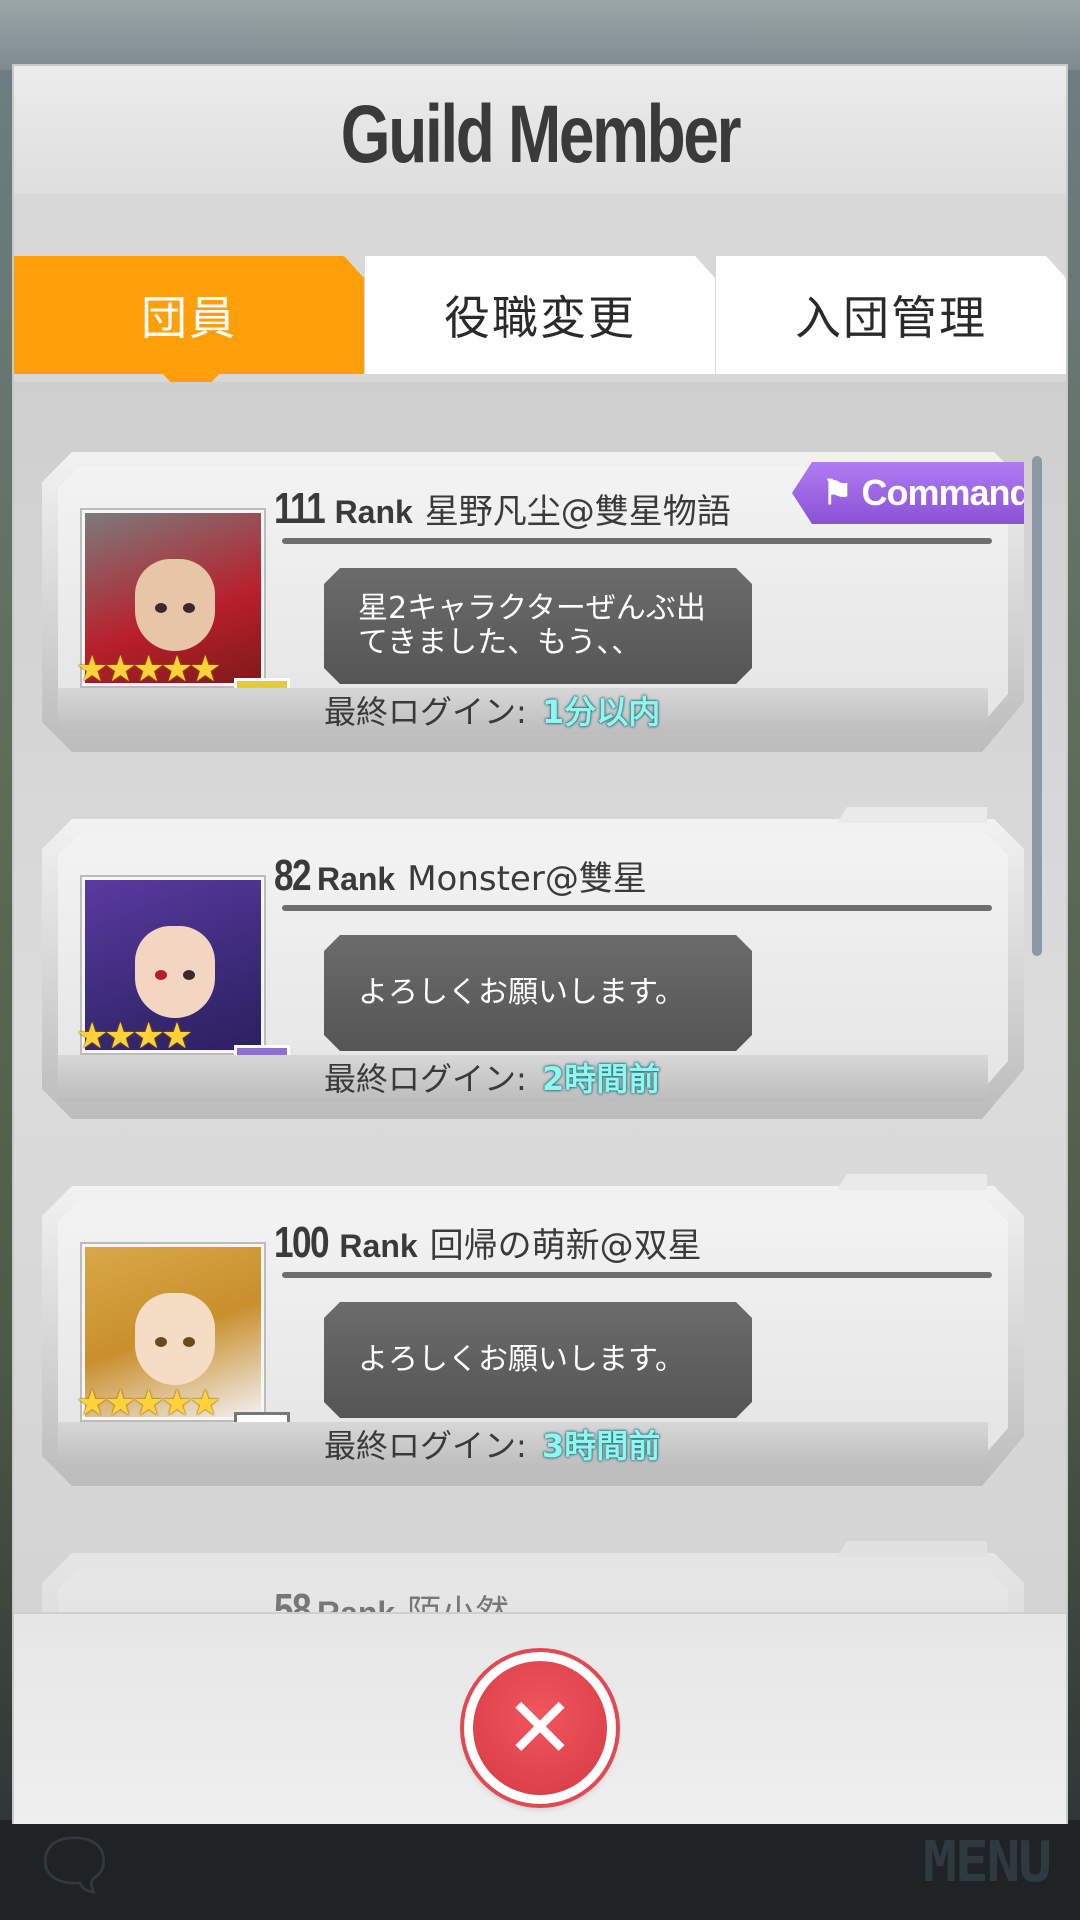 This screenshot has height=1920, width=1080. What do you see at coordinates (134, 1036) in the screenshot?
I see `rarity-stars: ★★★★` at bounding box center [134, 1036].